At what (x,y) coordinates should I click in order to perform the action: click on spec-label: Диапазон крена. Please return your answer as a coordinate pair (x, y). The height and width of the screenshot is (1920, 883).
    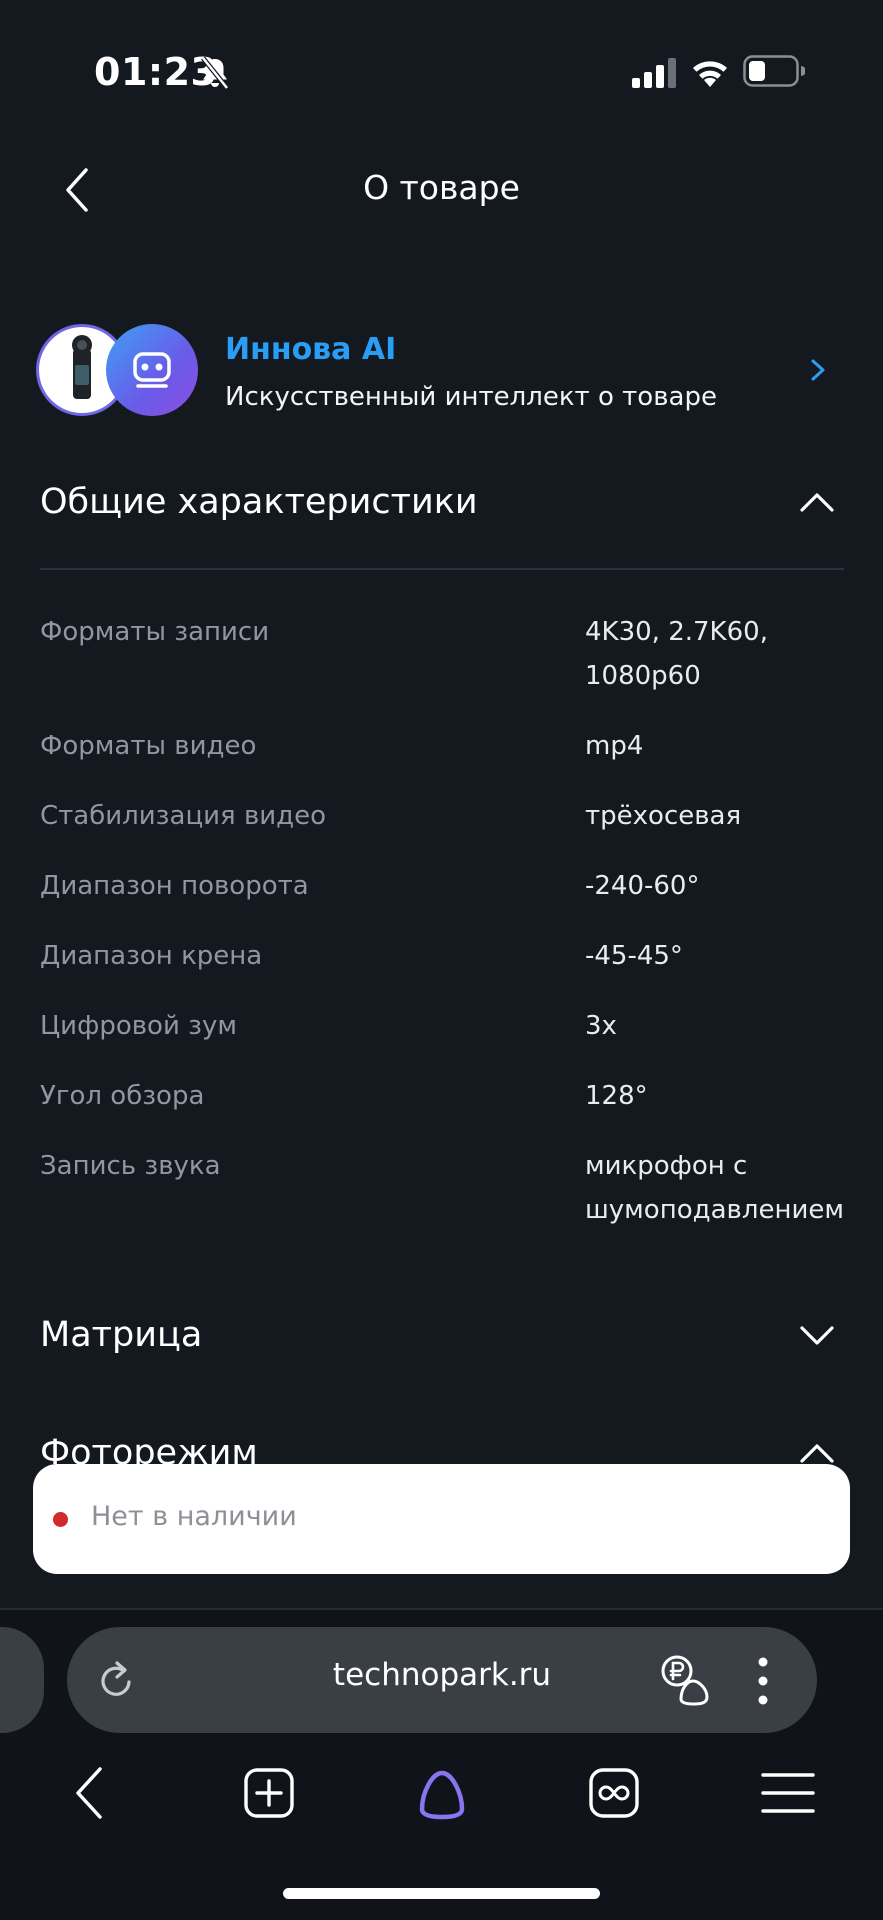
    Looking at the image, I should click on (151, 956).